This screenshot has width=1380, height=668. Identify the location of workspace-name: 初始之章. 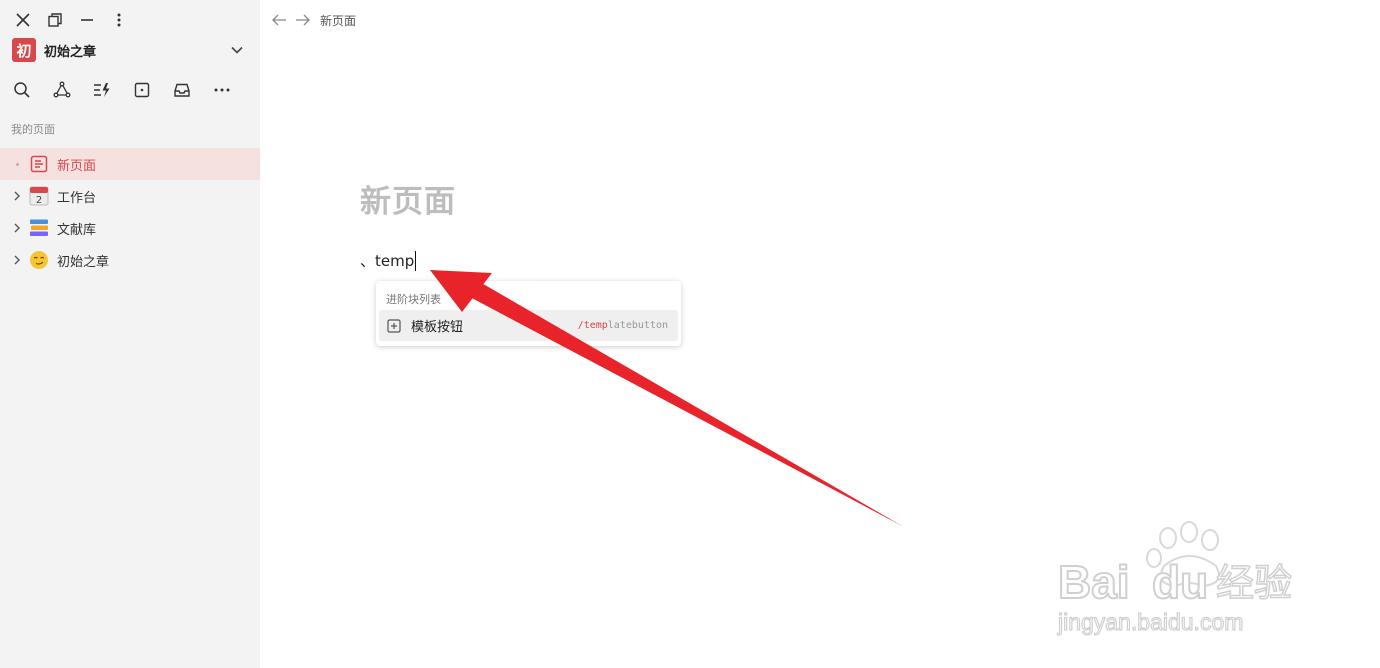
(70, 52).